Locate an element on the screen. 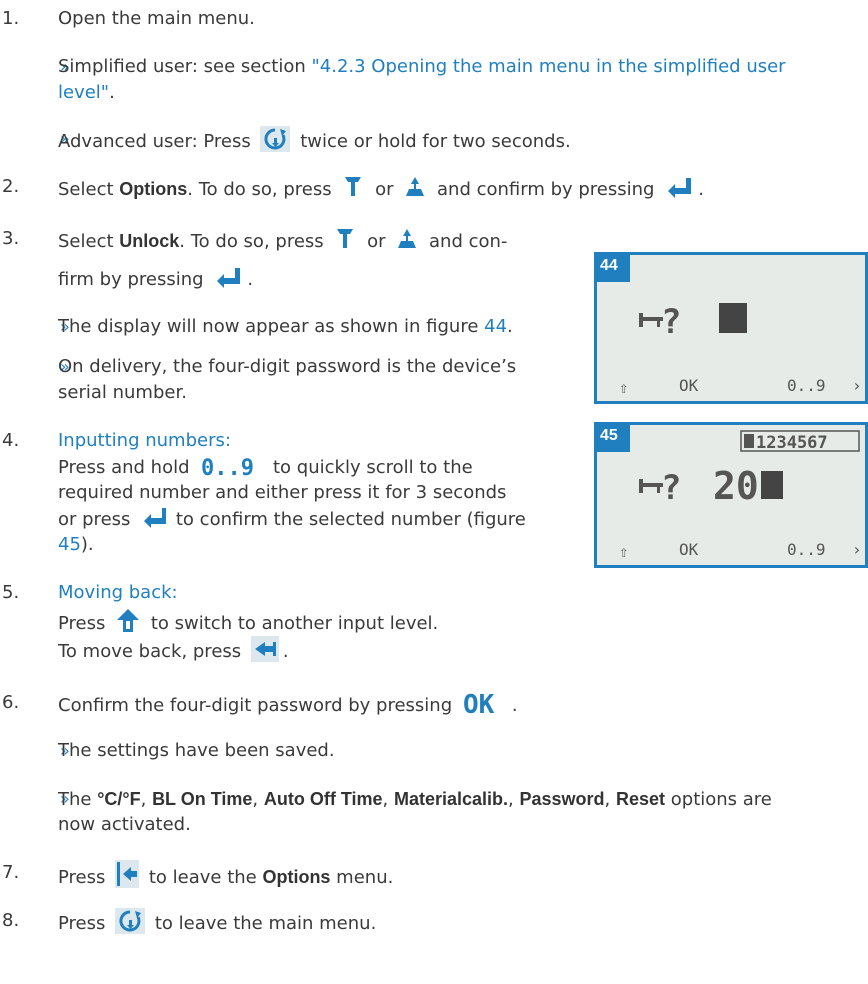  digits-key-icon: 0..9 is located at coordinates (231, 466).